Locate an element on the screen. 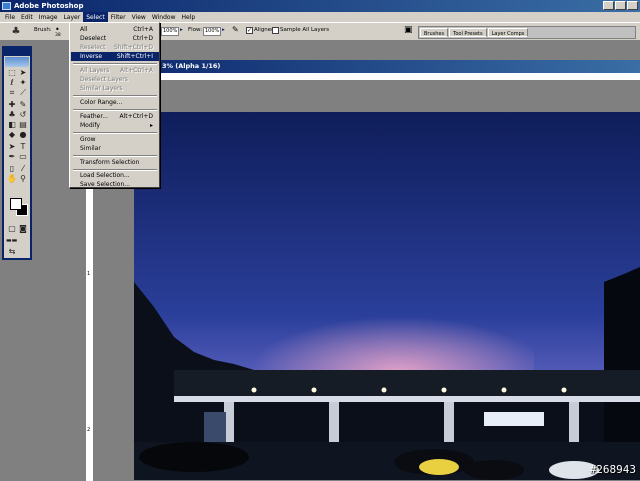 The width and height of the screenshot is (640, 481). slice-tool-icon: ⟋ is located at coordinates (23, 92).